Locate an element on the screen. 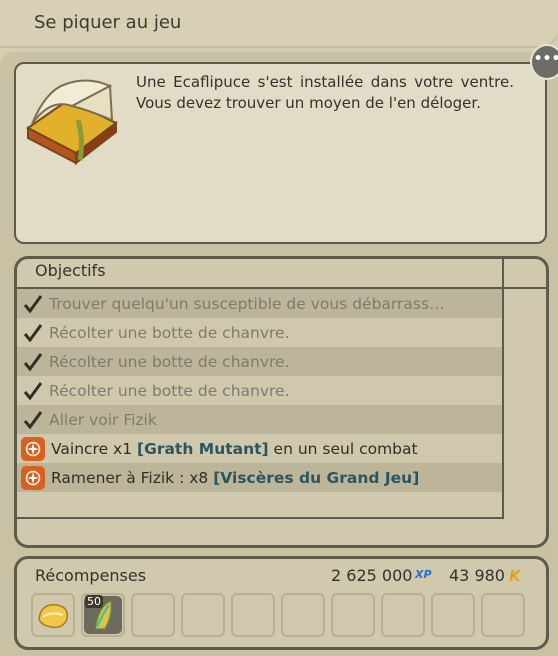 The image size is (558, 656). fortune-cookie-icon is located at coordinates (53, 616).